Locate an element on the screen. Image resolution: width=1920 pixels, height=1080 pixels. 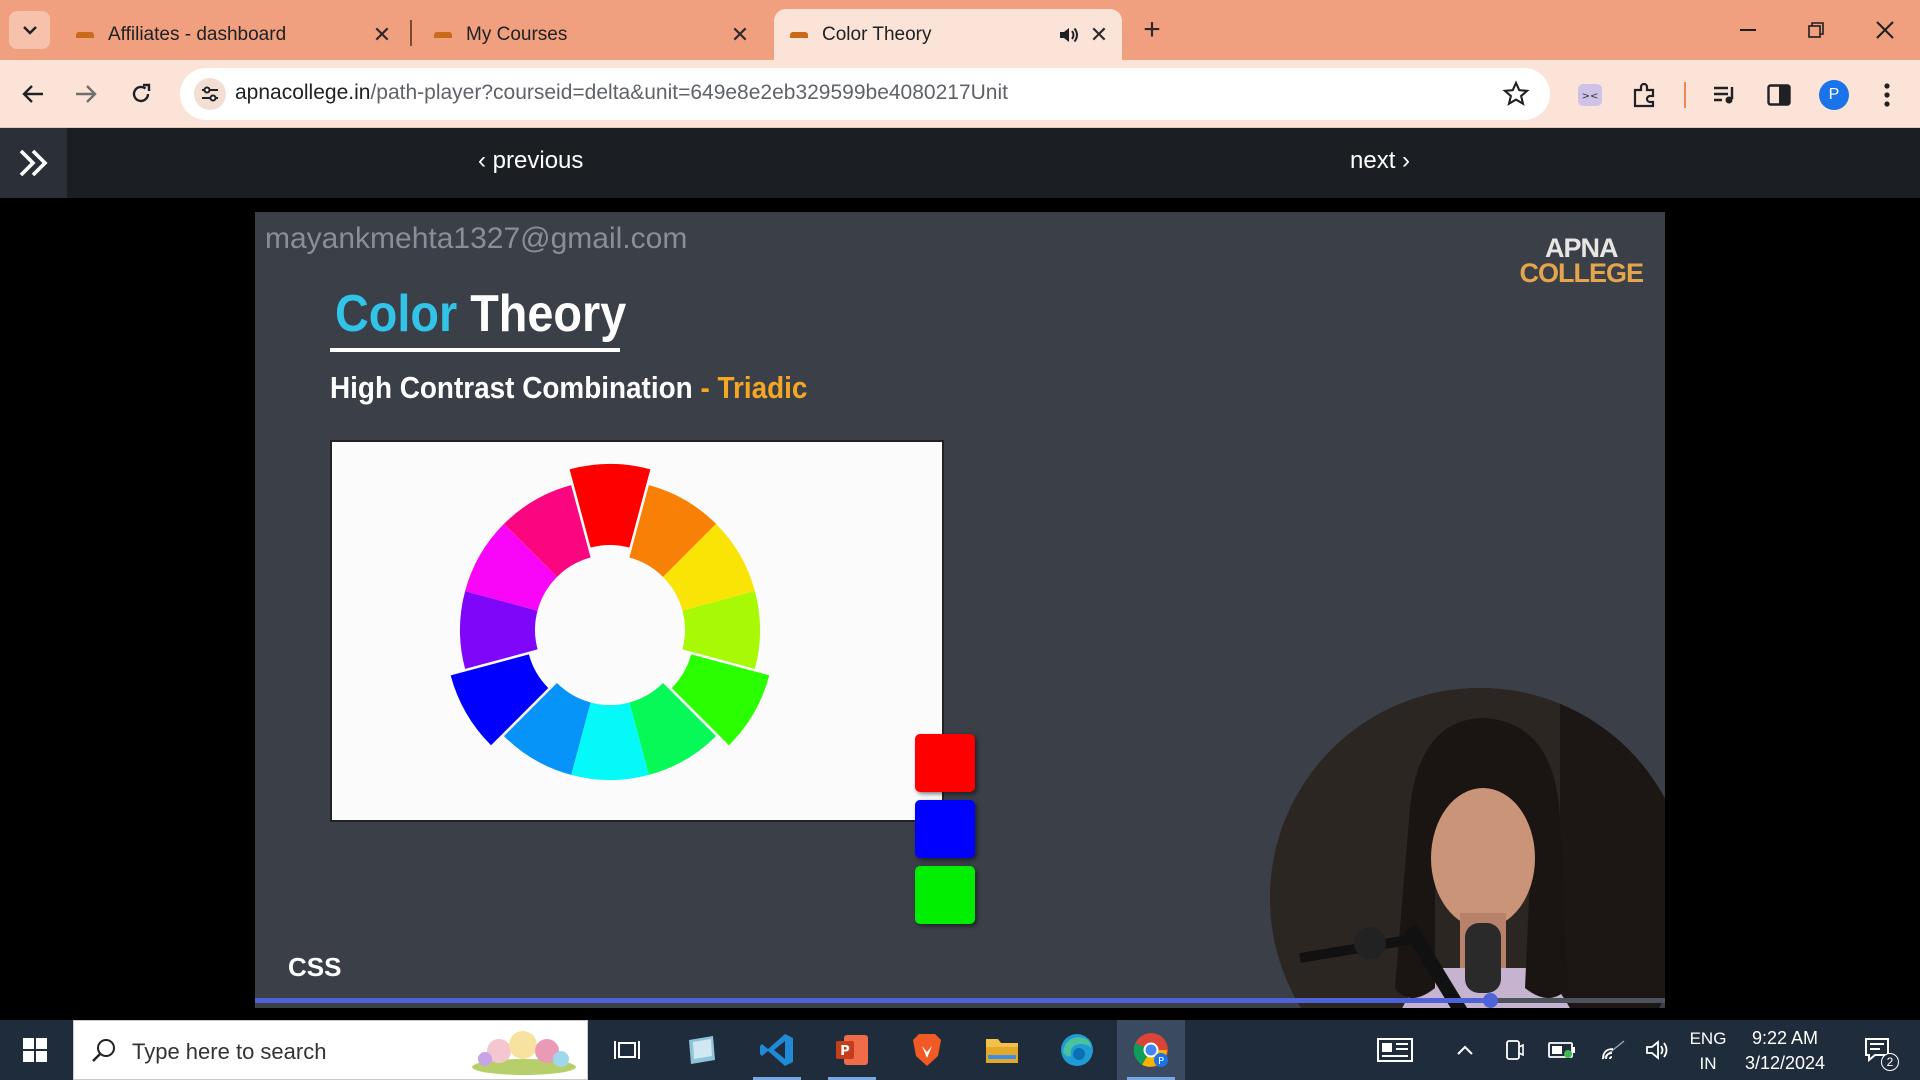
tab-search-button is located at coordinates (29, 30).